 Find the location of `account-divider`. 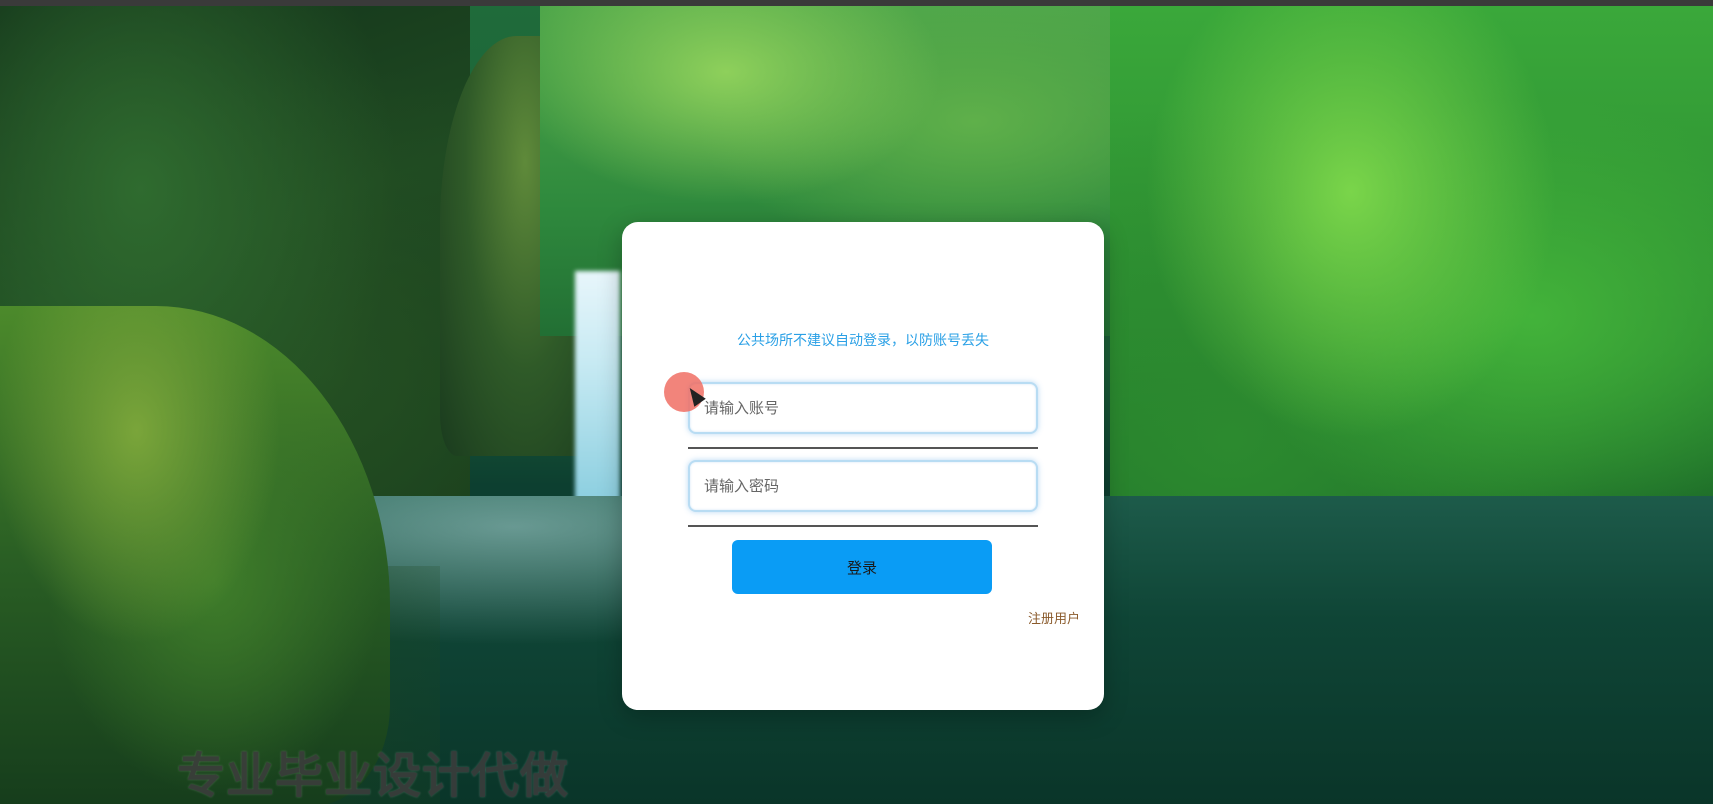

account-divider is located at coordinates (863, 448).